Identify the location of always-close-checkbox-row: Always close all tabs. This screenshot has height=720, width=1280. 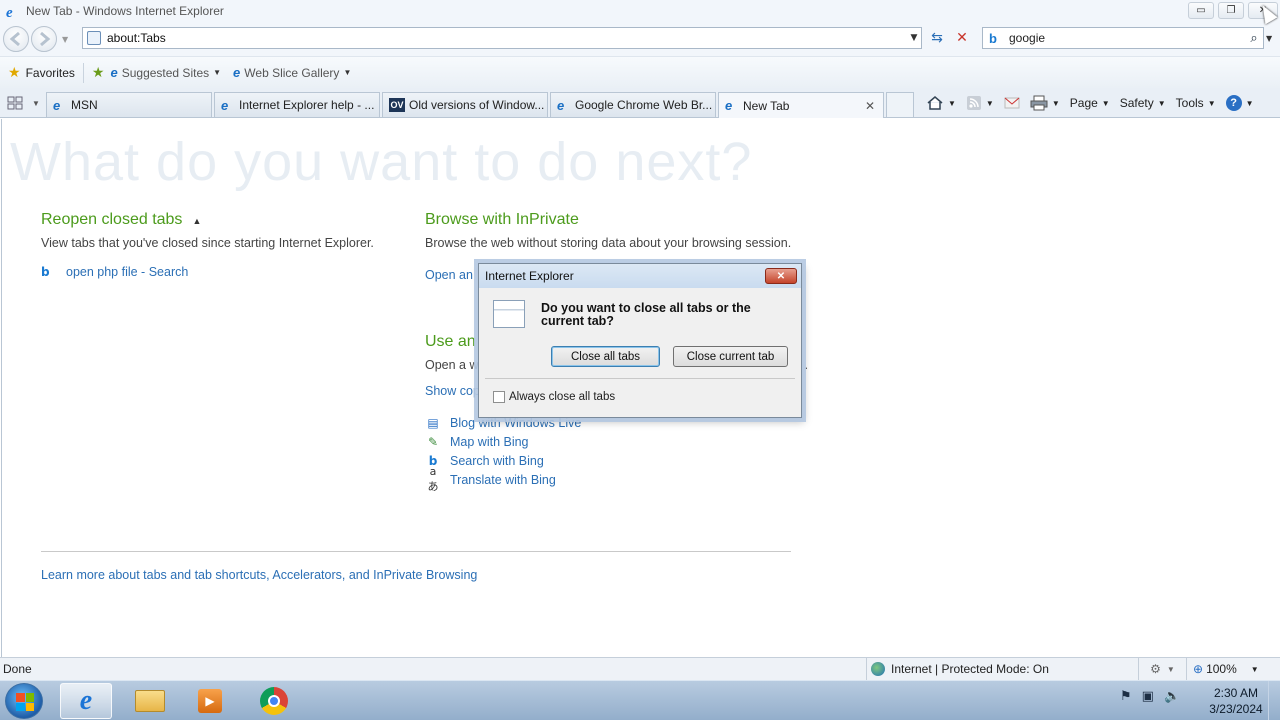
(554, 397).